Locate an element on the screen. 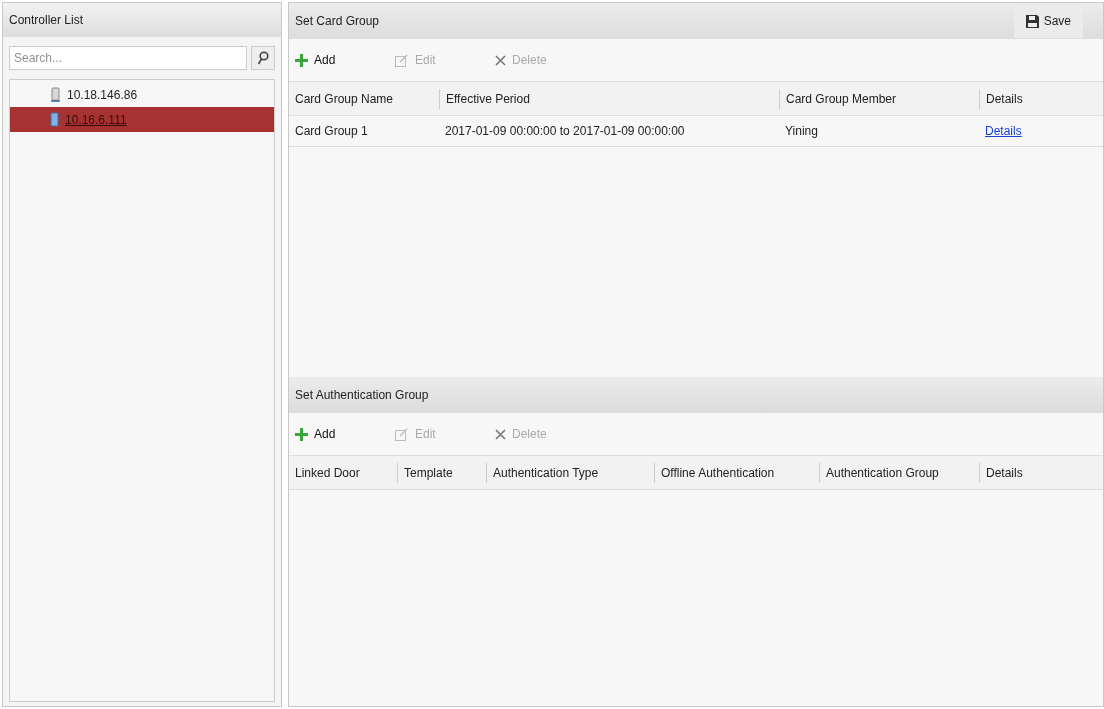 The image size is (1104, 709). column-header: Card Group Member is located at coordinates (841, 99).